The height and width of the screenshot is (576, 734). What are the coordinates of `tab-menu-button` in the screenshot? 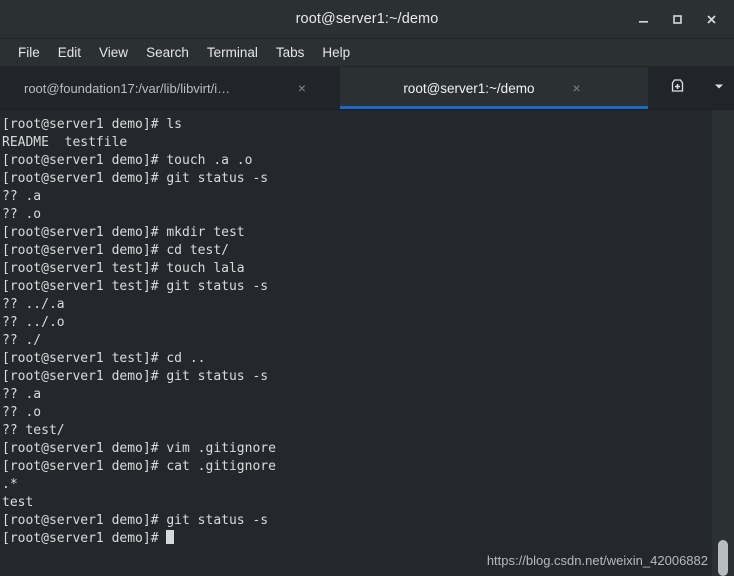 It's located at (719, 88).